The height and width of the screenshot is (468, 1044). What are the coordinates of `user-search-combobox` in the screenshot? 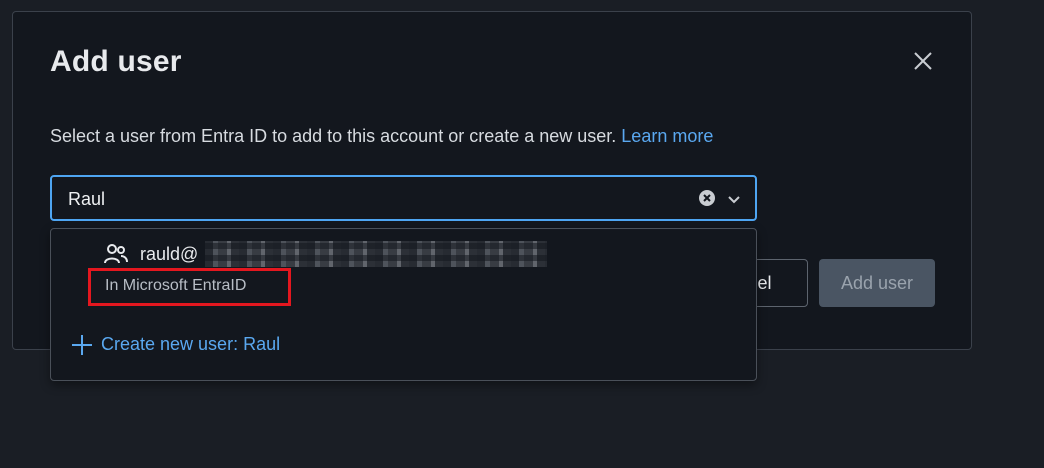 It's located at (403, 198).